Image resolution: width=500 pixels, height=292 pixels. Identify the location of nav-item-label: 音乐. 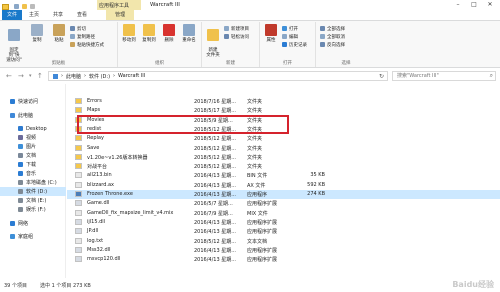
(31, 174).